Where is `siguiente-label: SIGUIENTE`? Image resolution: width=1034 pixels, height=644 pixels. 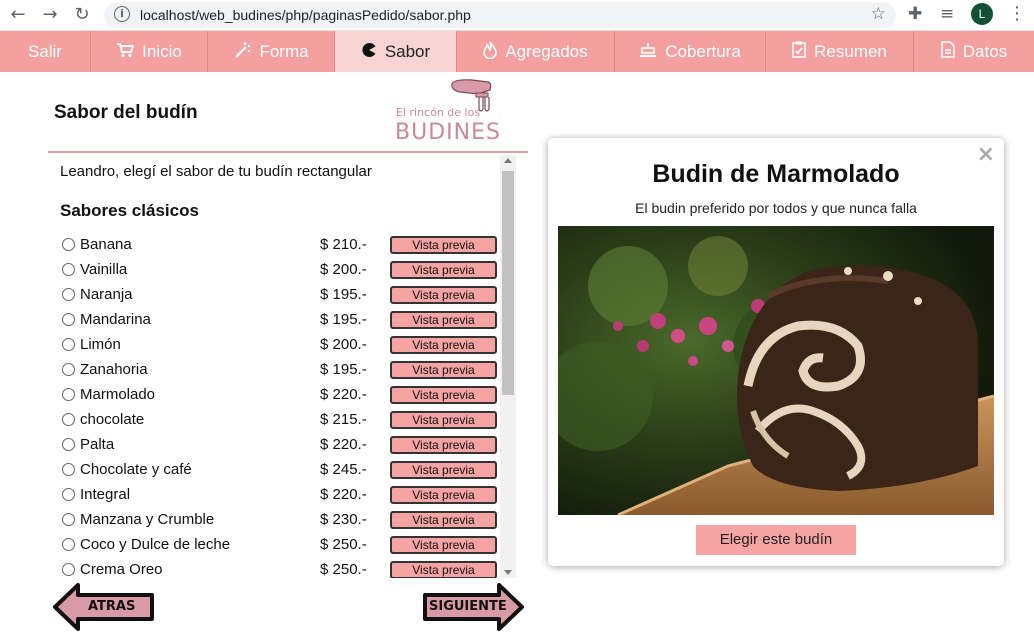
siguiente-label: SIGUIENTE is located at coordinates (468, 606).